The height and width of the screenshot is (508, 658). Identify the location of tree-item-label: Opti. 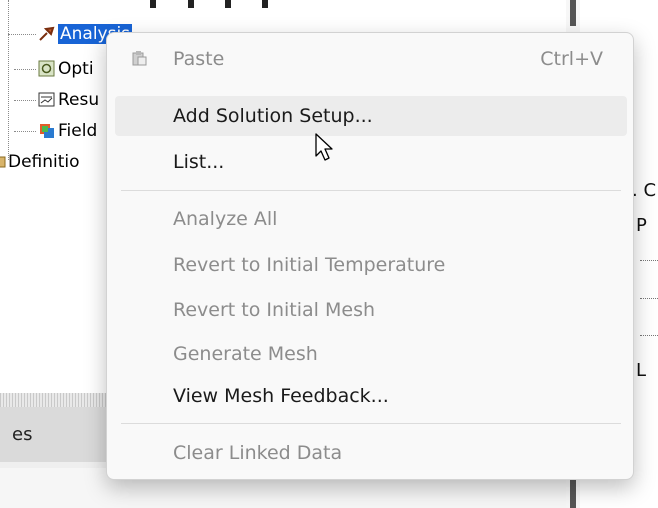
(76, 69).